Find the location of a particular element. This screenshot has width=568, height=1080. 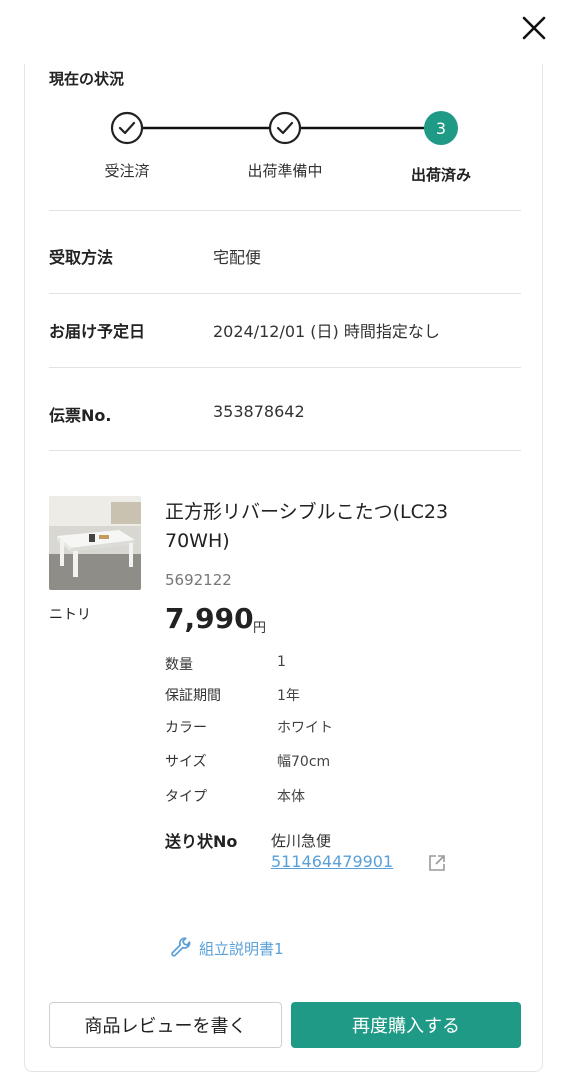

scheduled-date-label: お届け予定日 is located at coordinates (97, 331).